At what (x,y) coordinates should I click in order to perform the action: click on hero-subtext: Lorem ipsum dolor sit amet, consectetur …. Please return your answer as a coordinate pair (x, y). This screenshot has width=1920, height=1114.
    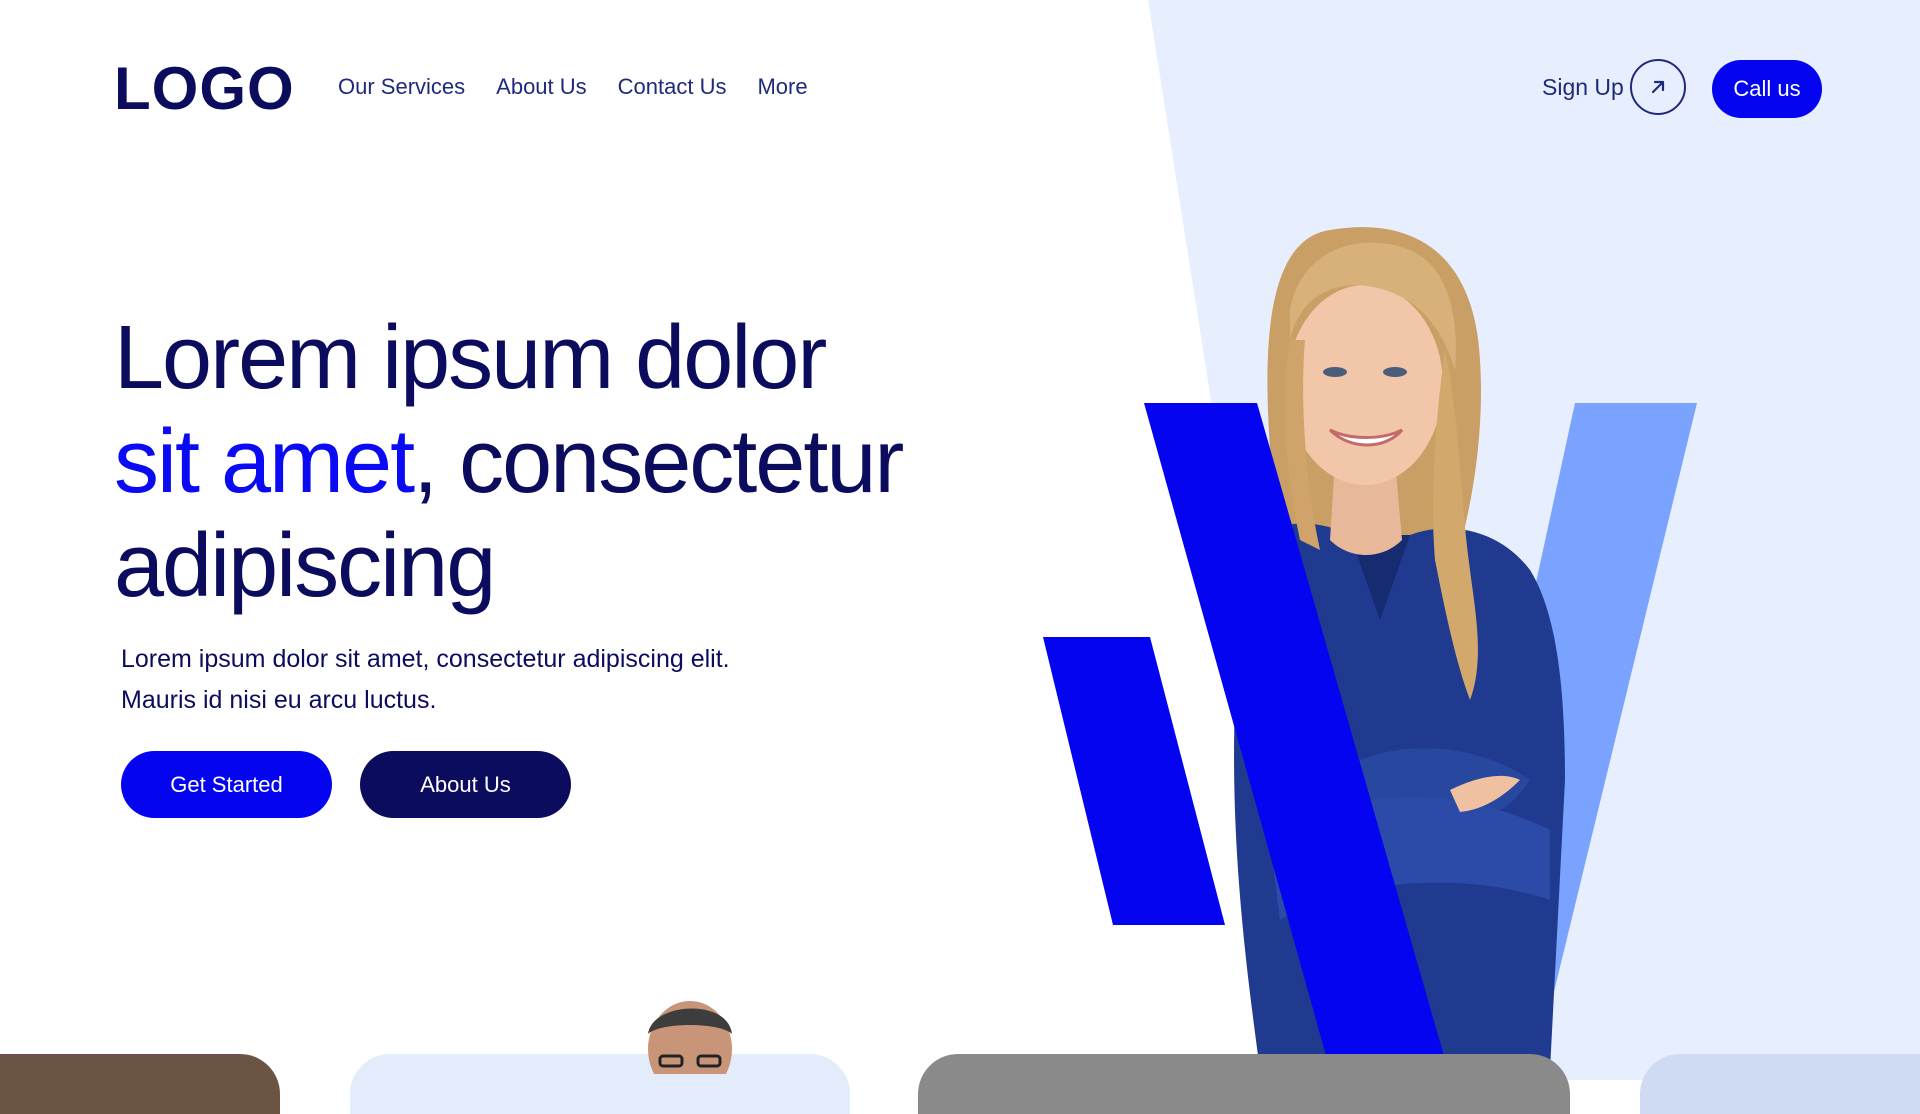
    Looking at the image, I should click on (481, 680).